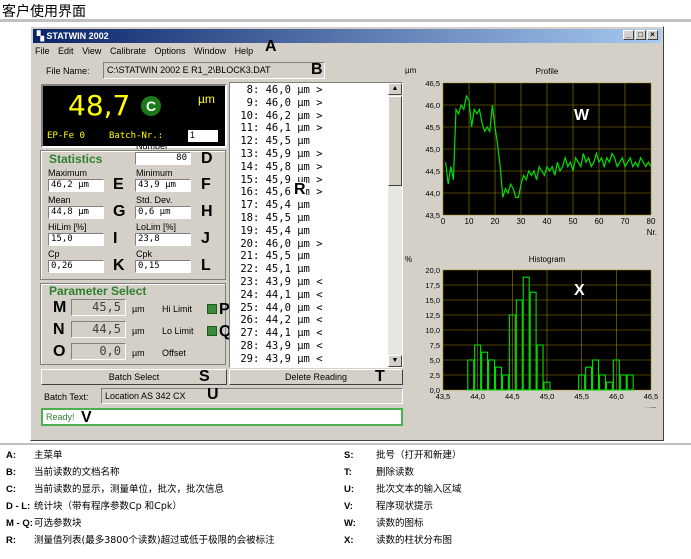  I want to click on histogram-y-tick: 10,0, so click(432, 330).